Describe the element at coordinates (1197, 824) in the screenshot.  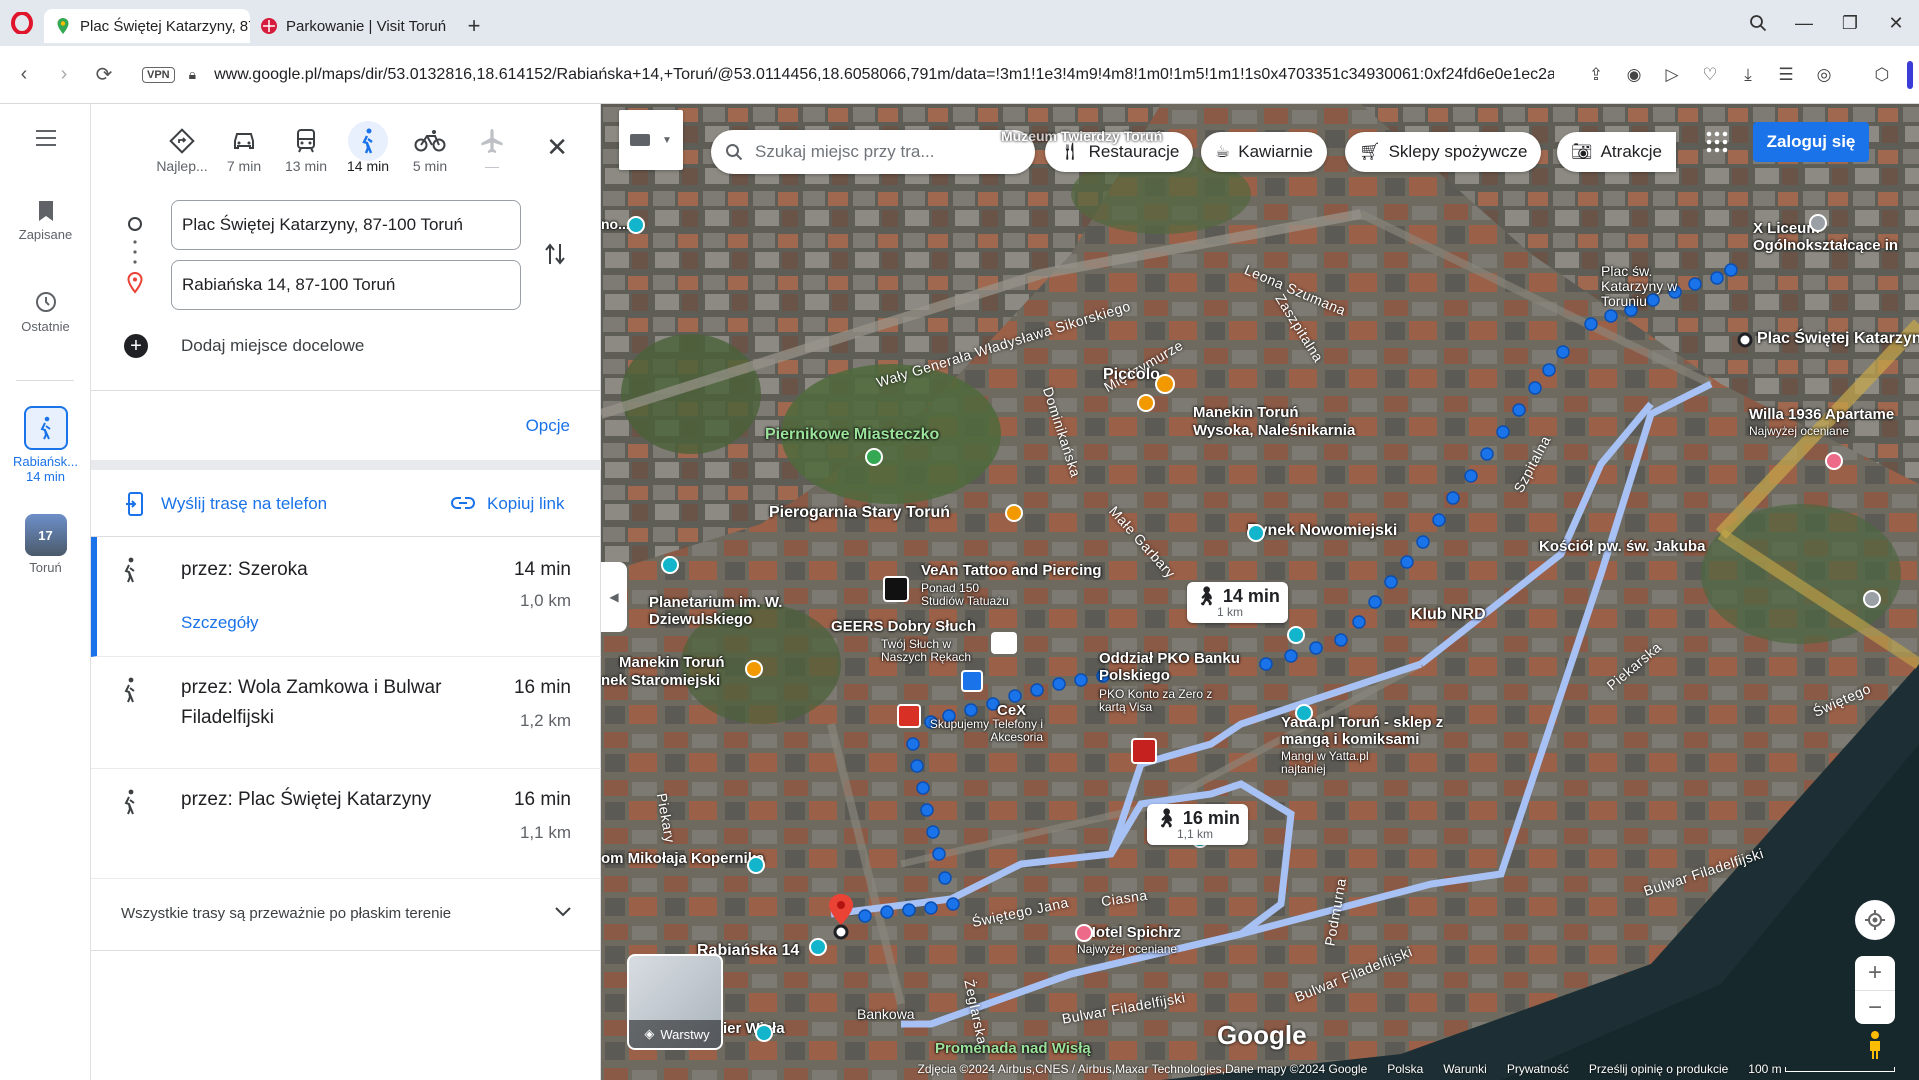
I see `route-time-bubble-alt: 🚶︎ 16 min 1,1 km` at that location.